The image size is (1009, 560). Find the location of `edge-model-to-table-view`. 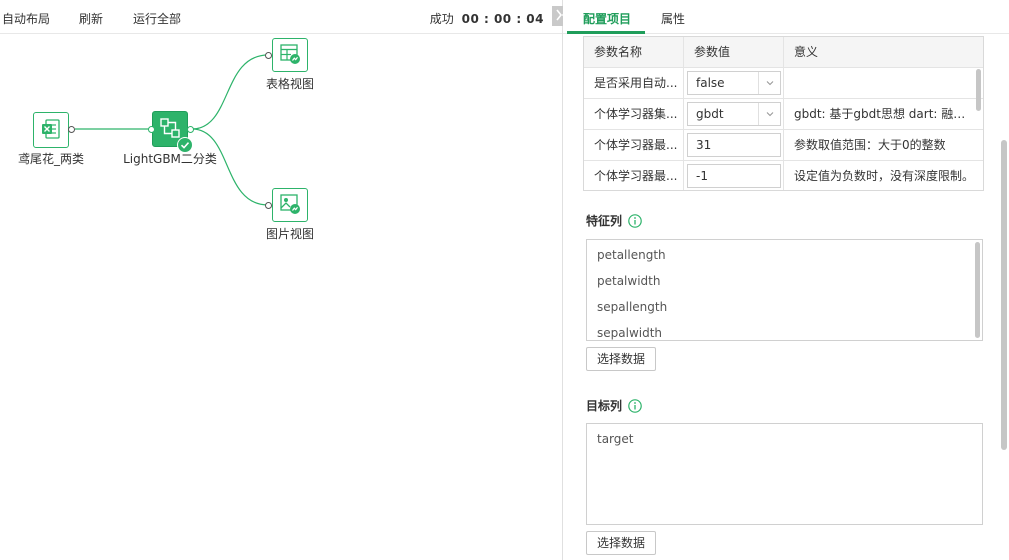

edge-model-to-table-view is located at coordinates (230, 92).